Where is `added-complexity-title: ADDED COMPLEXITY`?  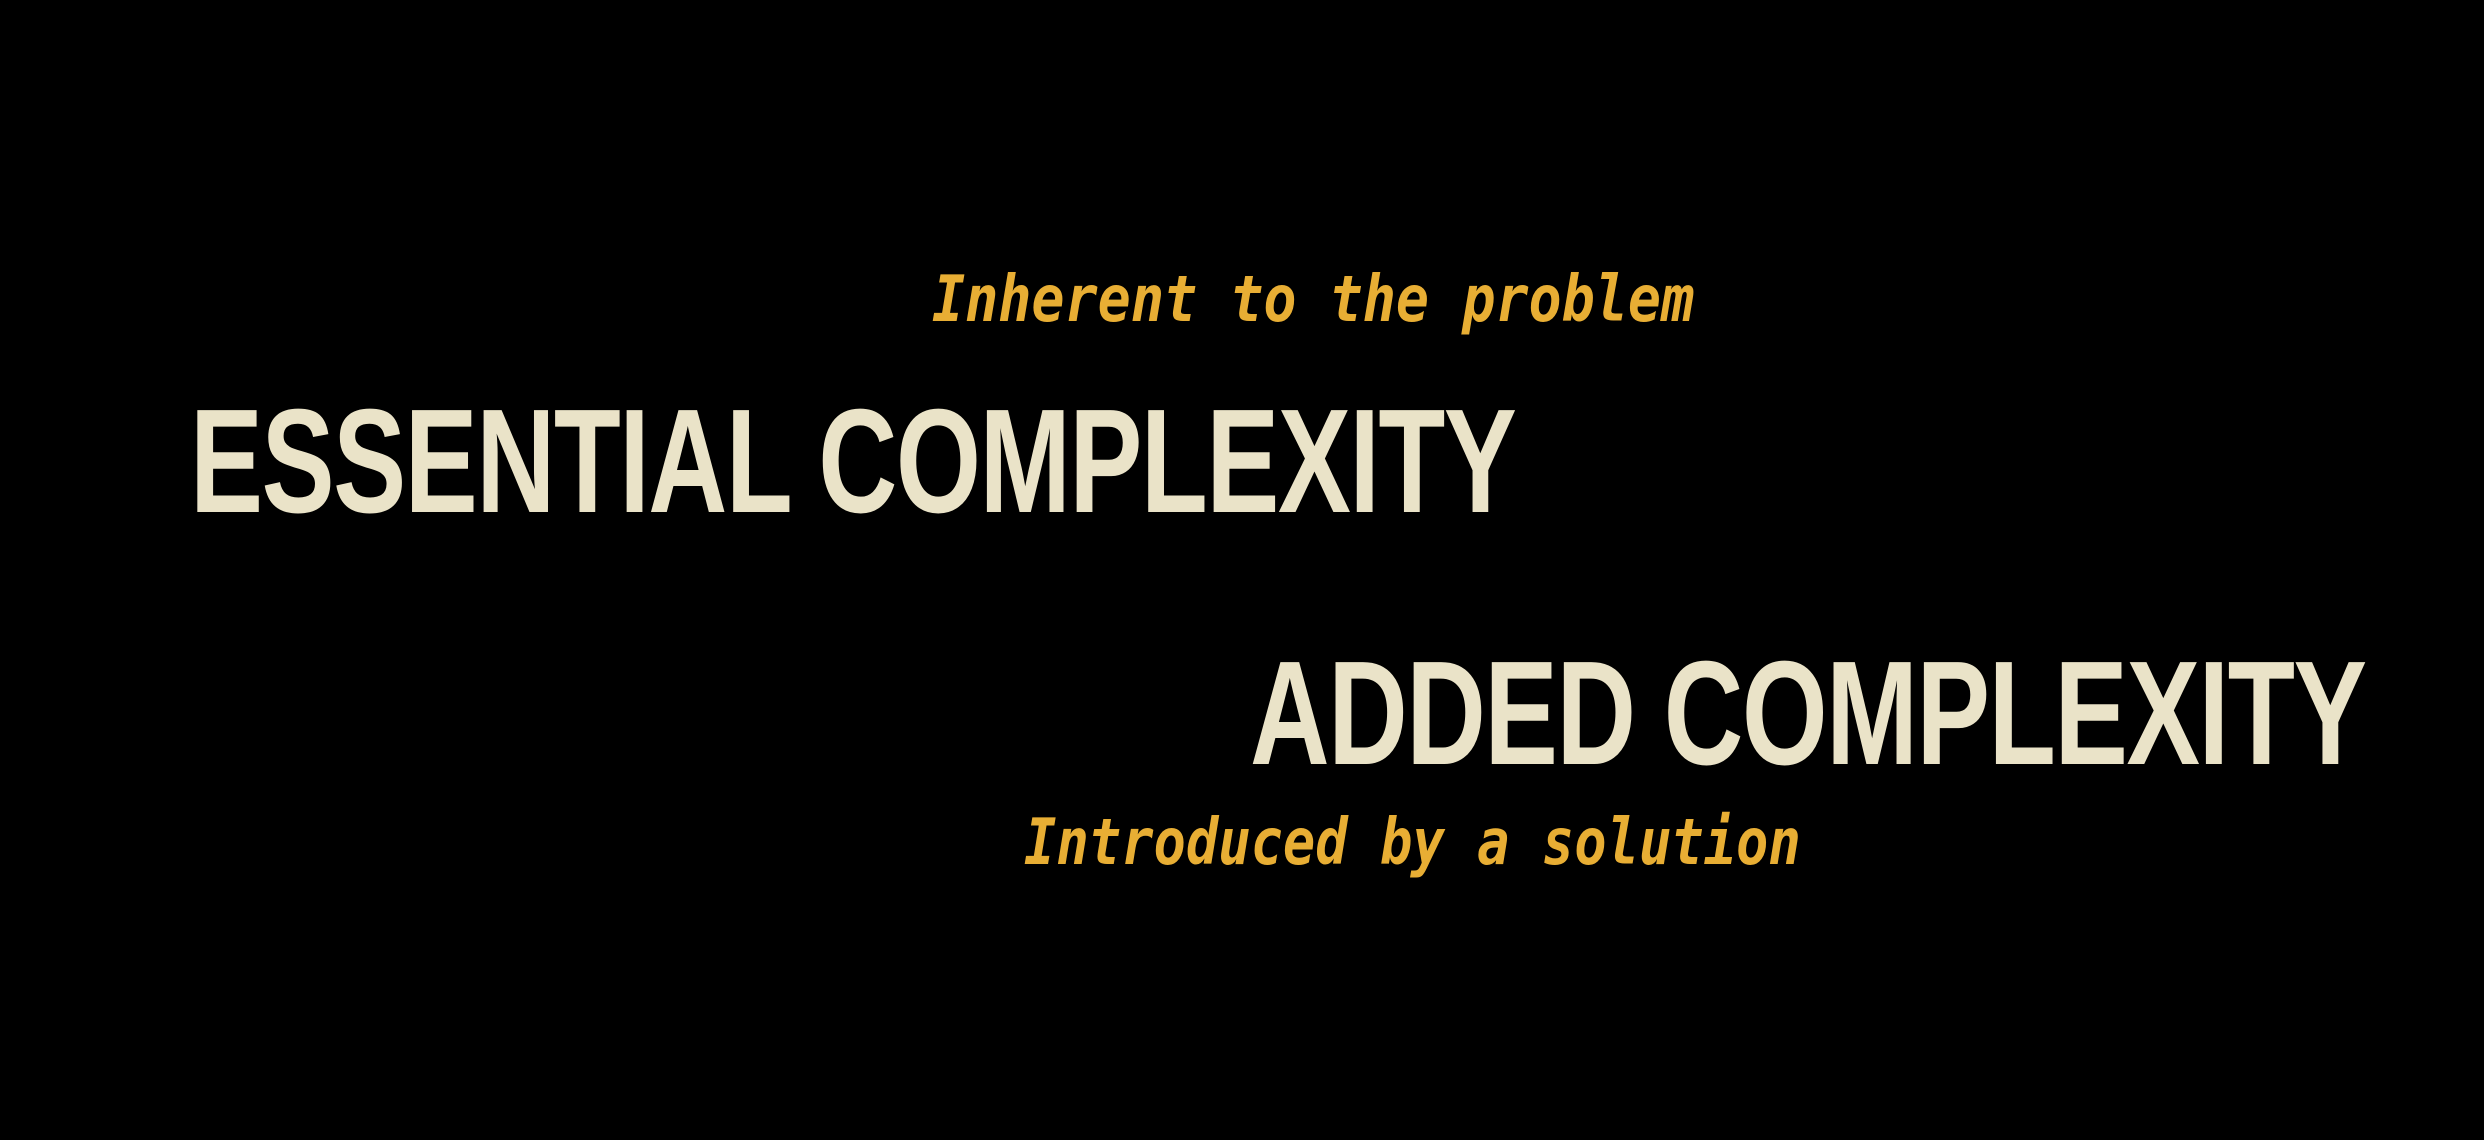
added-complexity-title: ADDED COMPLEXITY is located at coordinates (1808, 713).